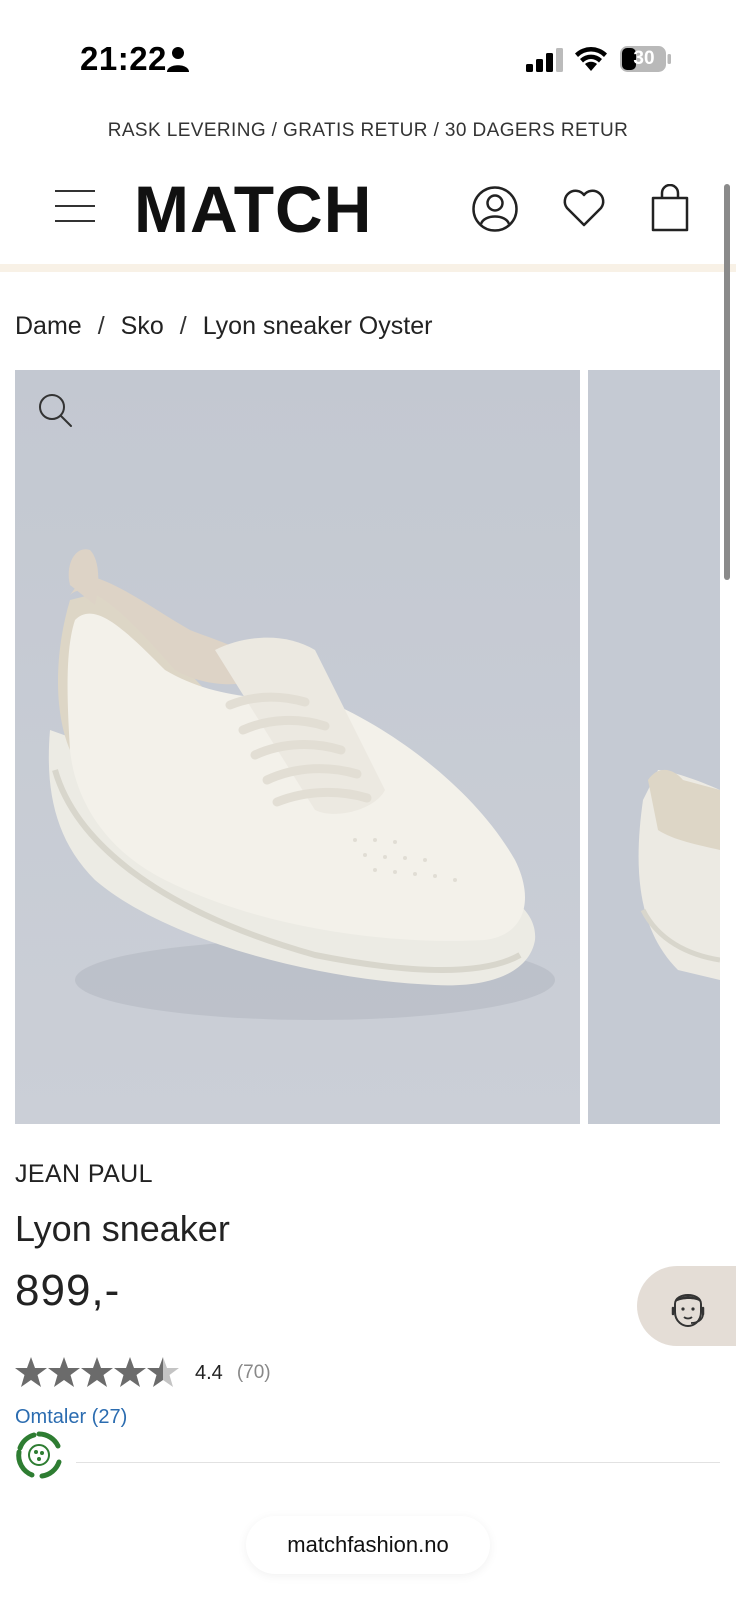 The width and height of the screenshot is (736, 1600). I want to click on product-title: Lyon sneaker, so click(122, 1228).